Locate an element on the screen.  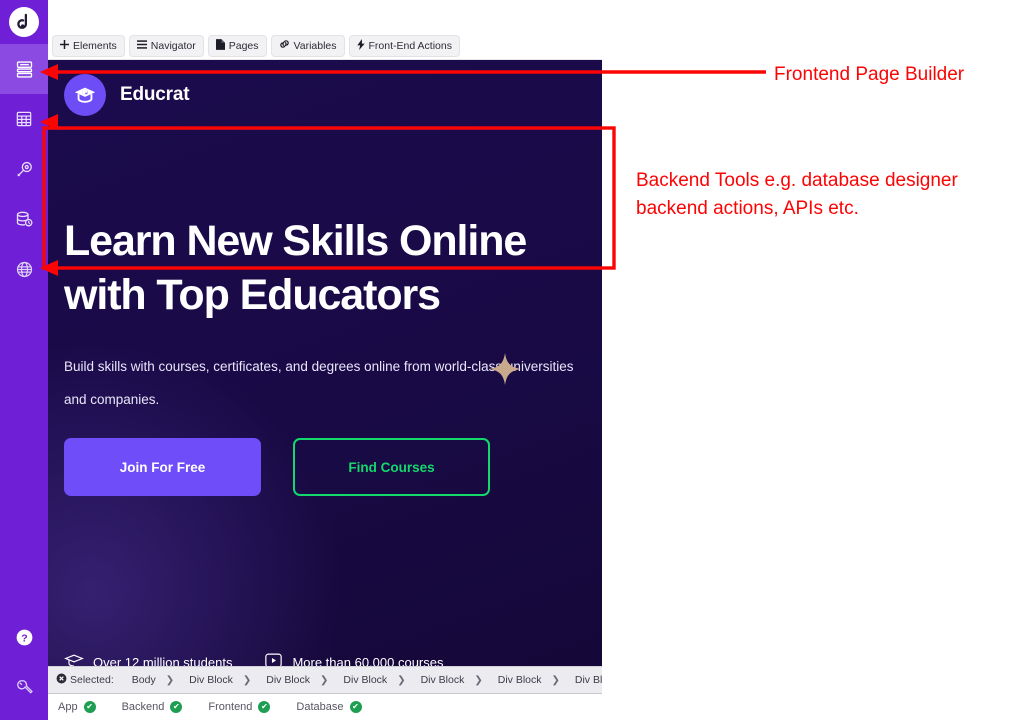
breadcrumb-item-div-2: Div Block ❯ is located at coordinates (297, 680).